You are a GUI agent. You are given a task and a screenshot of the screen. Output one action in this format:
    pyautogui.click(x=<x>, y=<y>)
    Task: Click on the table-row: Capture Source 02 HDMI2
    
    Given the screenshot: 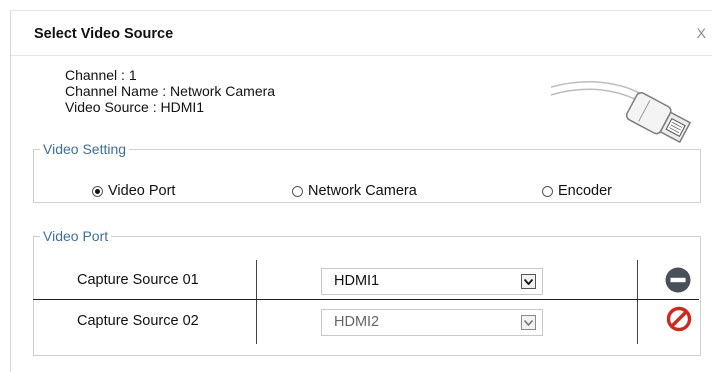 What is the action you would take?
    pyautogui.click(x=356, y=321)
    